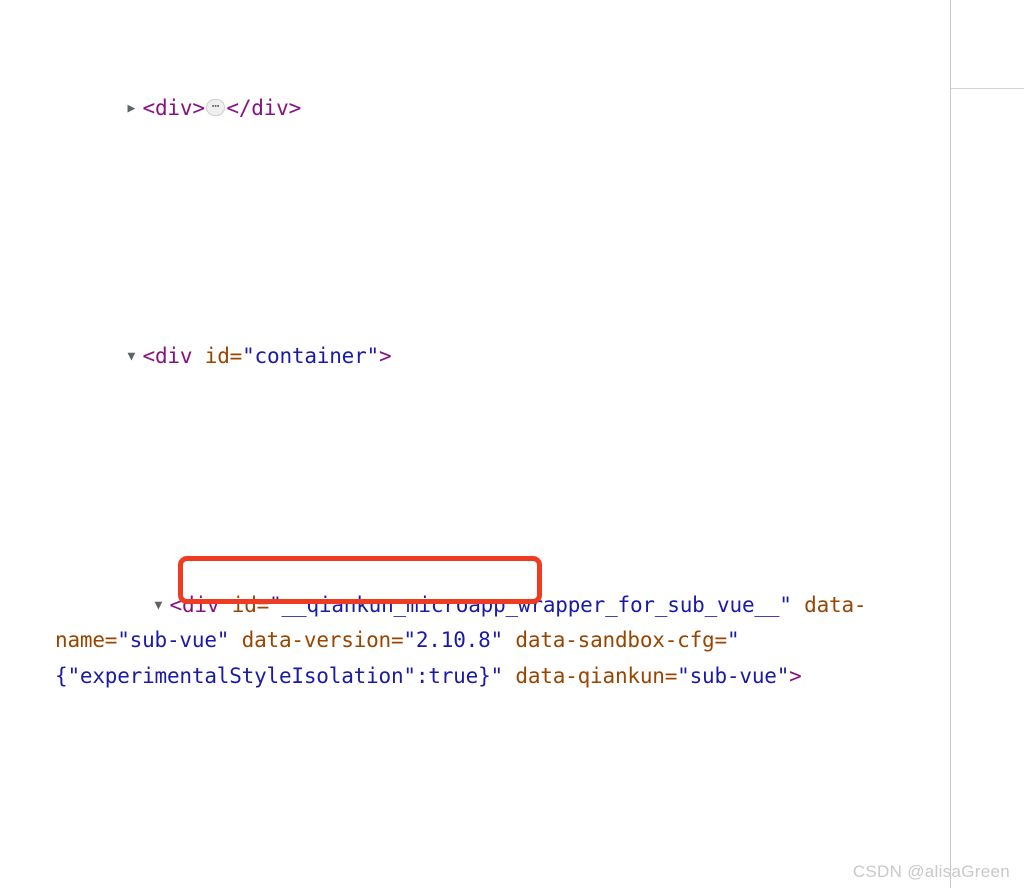  What do you see at coordinates (590, 675) in the screenshot?
I see `dom-attr-name-data-qiankun: data-qiankun=` at bounding box center [590, 675].